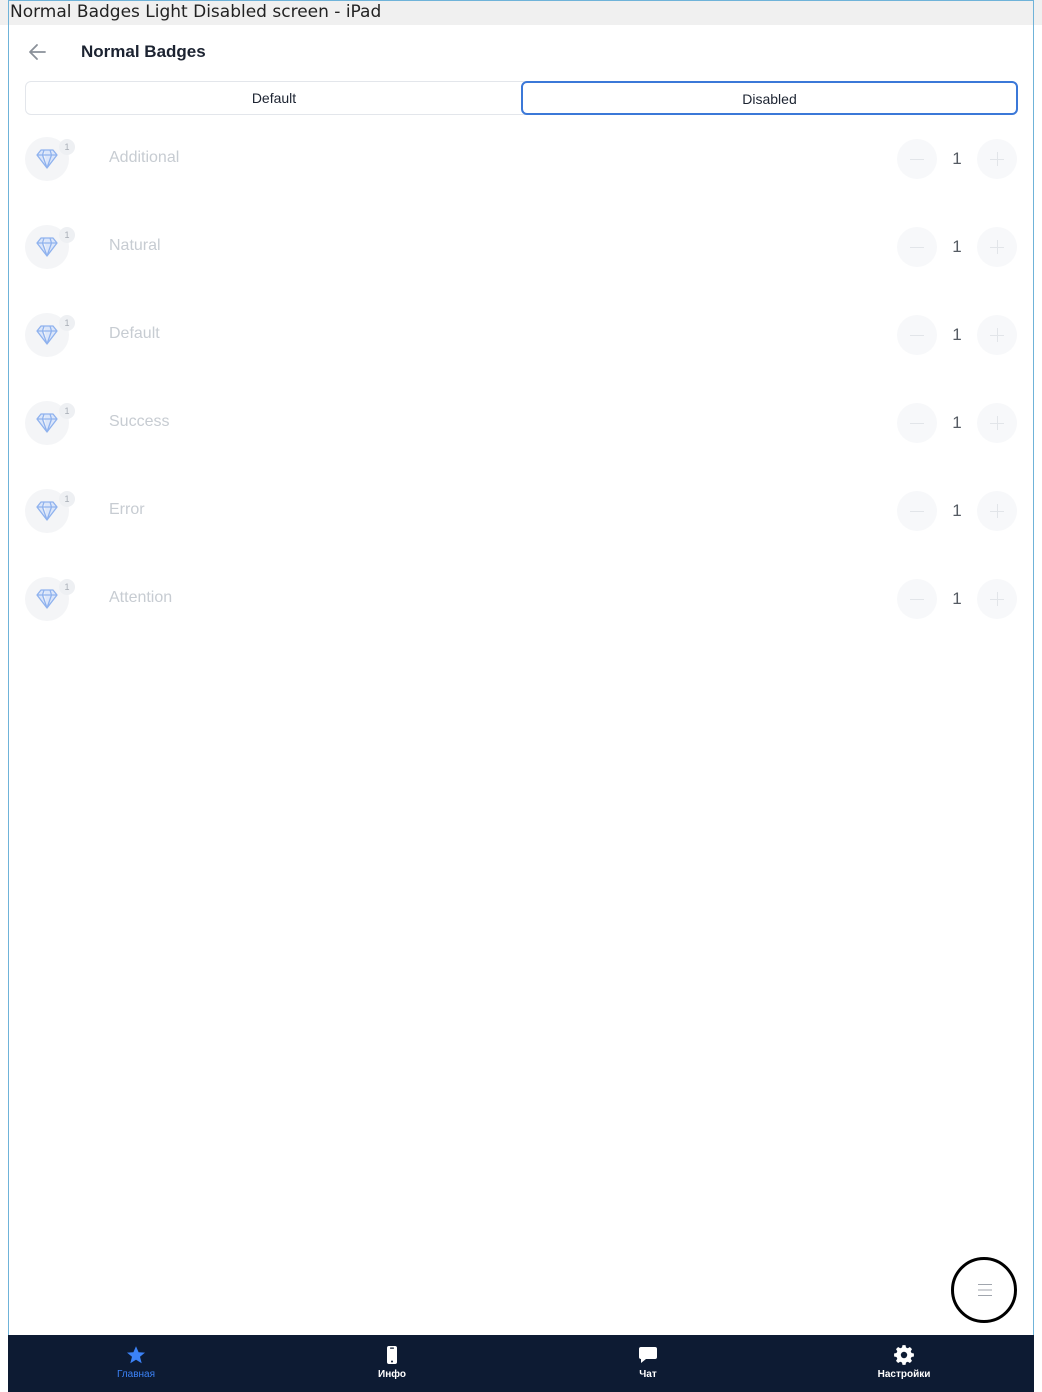 The image size is (1042, 1392). I want to click on list-item: 1 Attention 1, so click(521, 600).